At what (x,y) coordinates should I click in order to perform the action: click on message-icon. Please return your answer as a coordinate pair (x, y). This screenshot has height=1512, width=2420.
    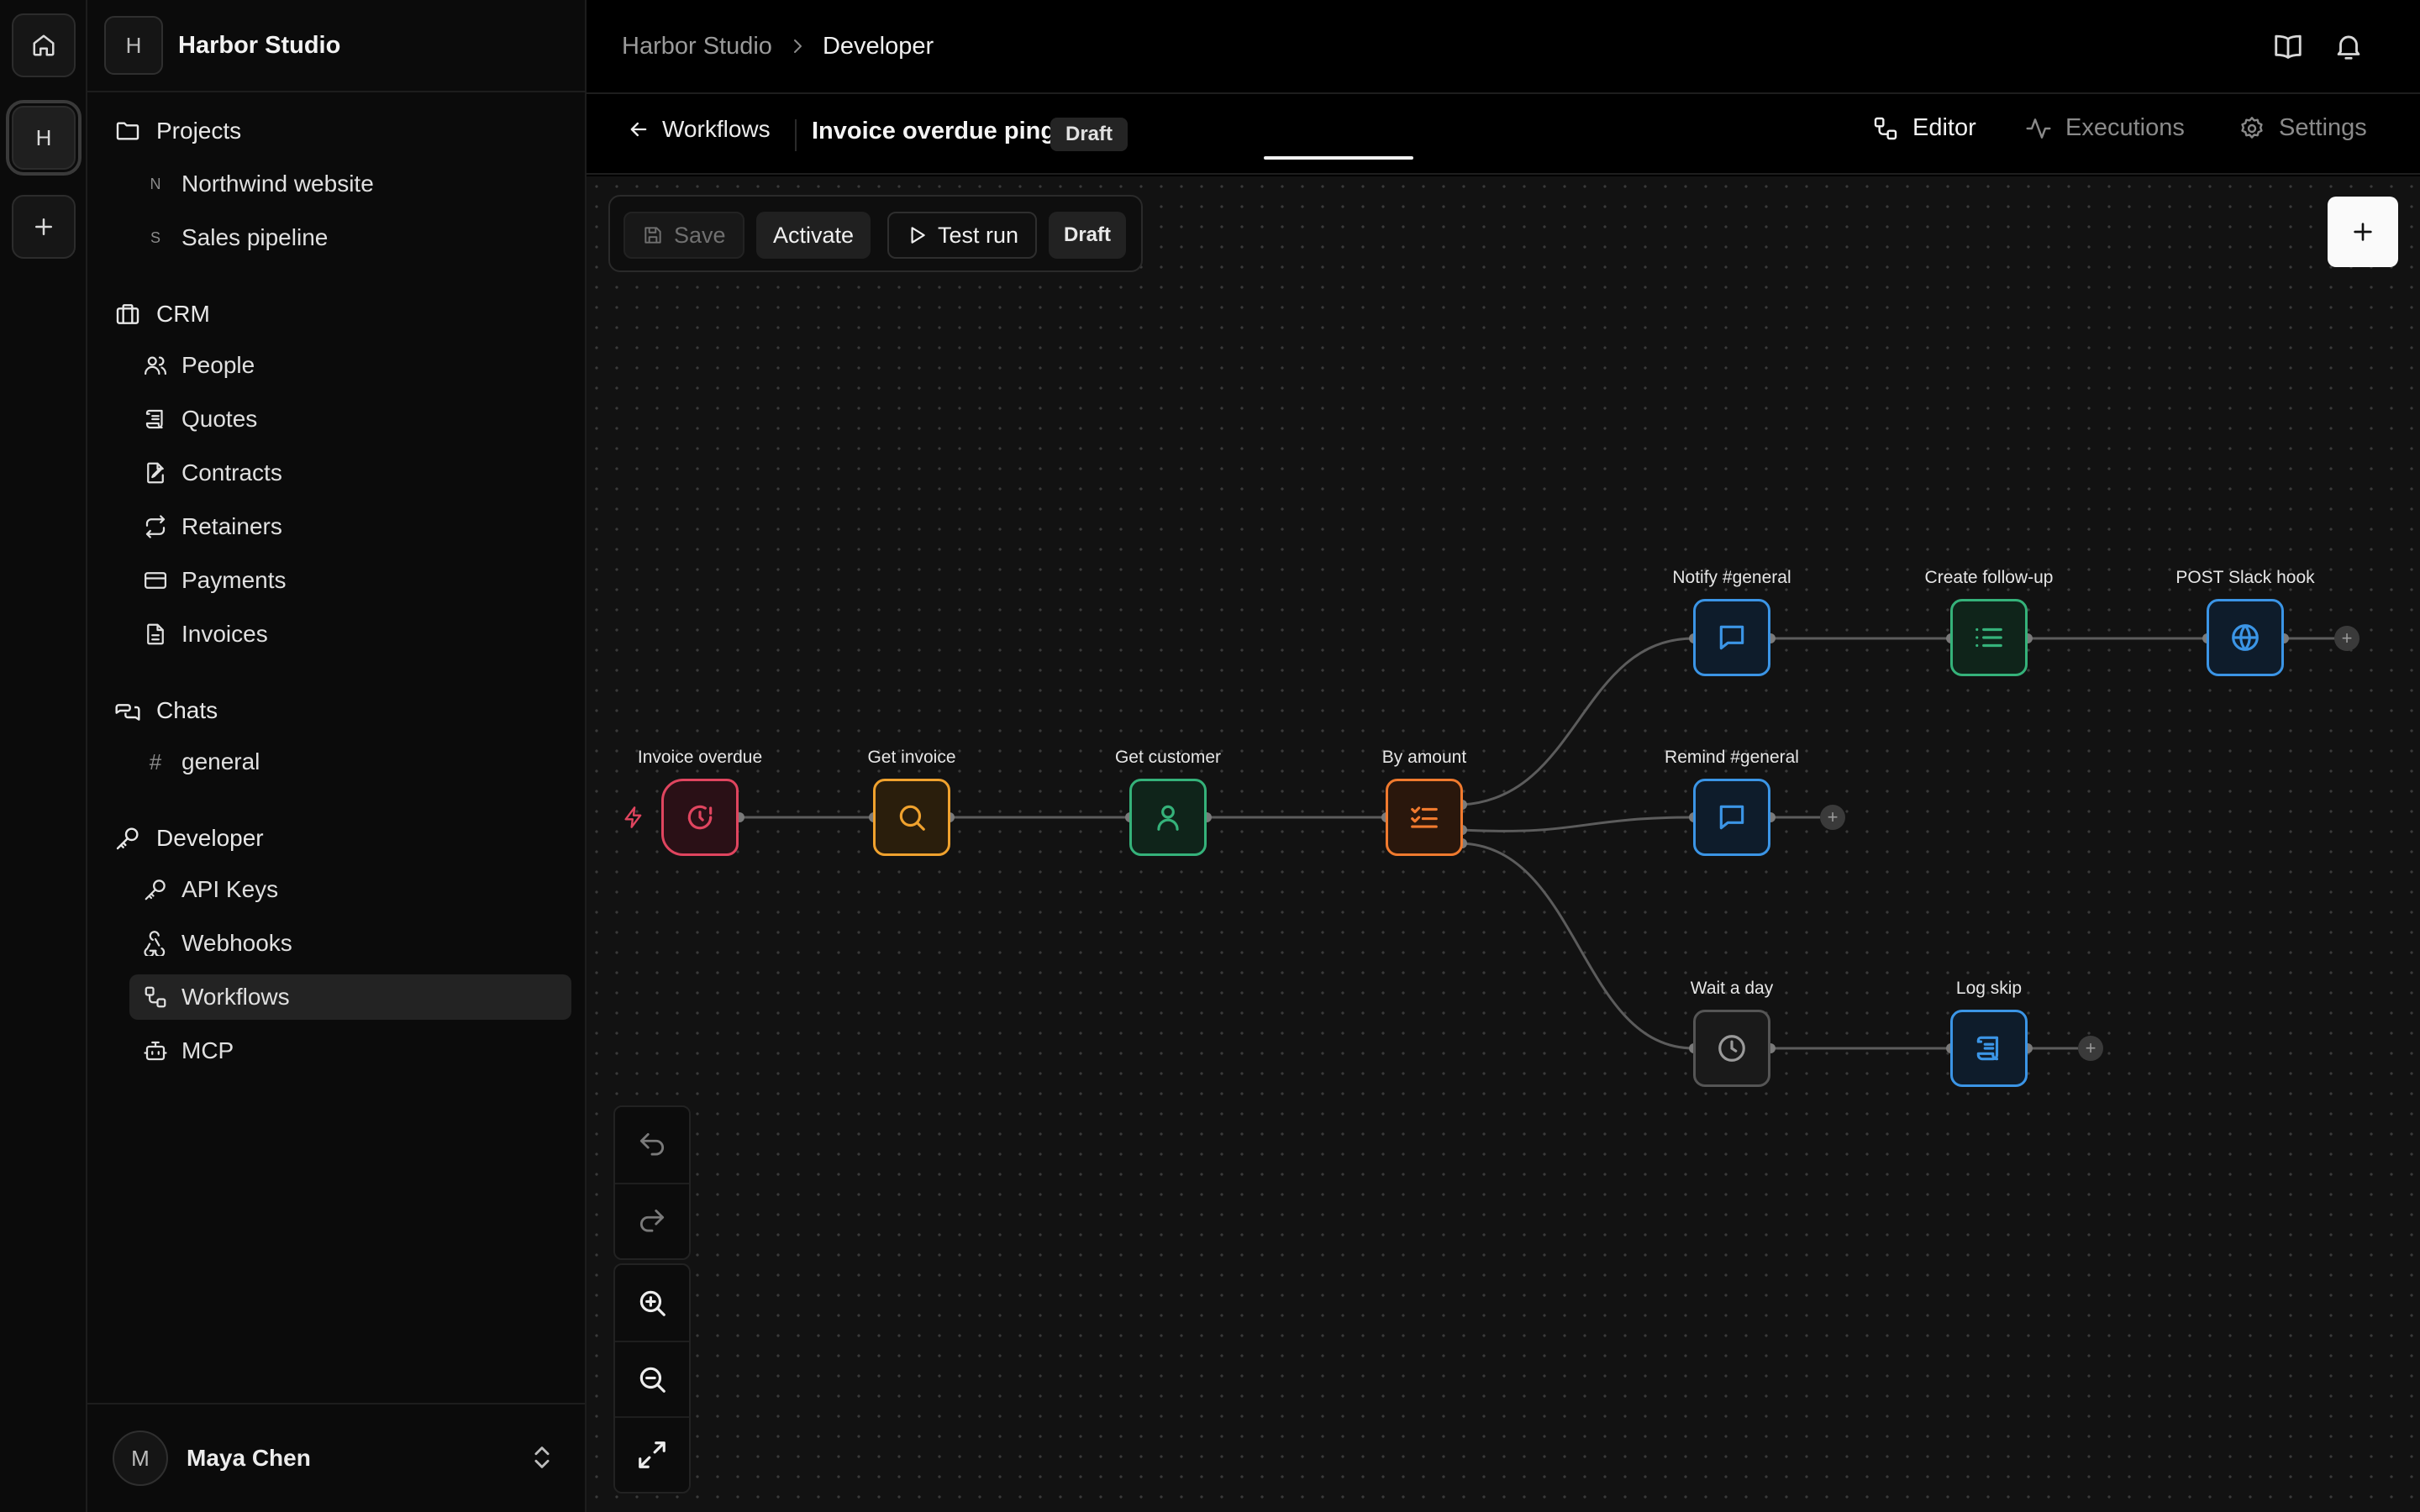
    Looking at the image, I should click on (1732, 637).